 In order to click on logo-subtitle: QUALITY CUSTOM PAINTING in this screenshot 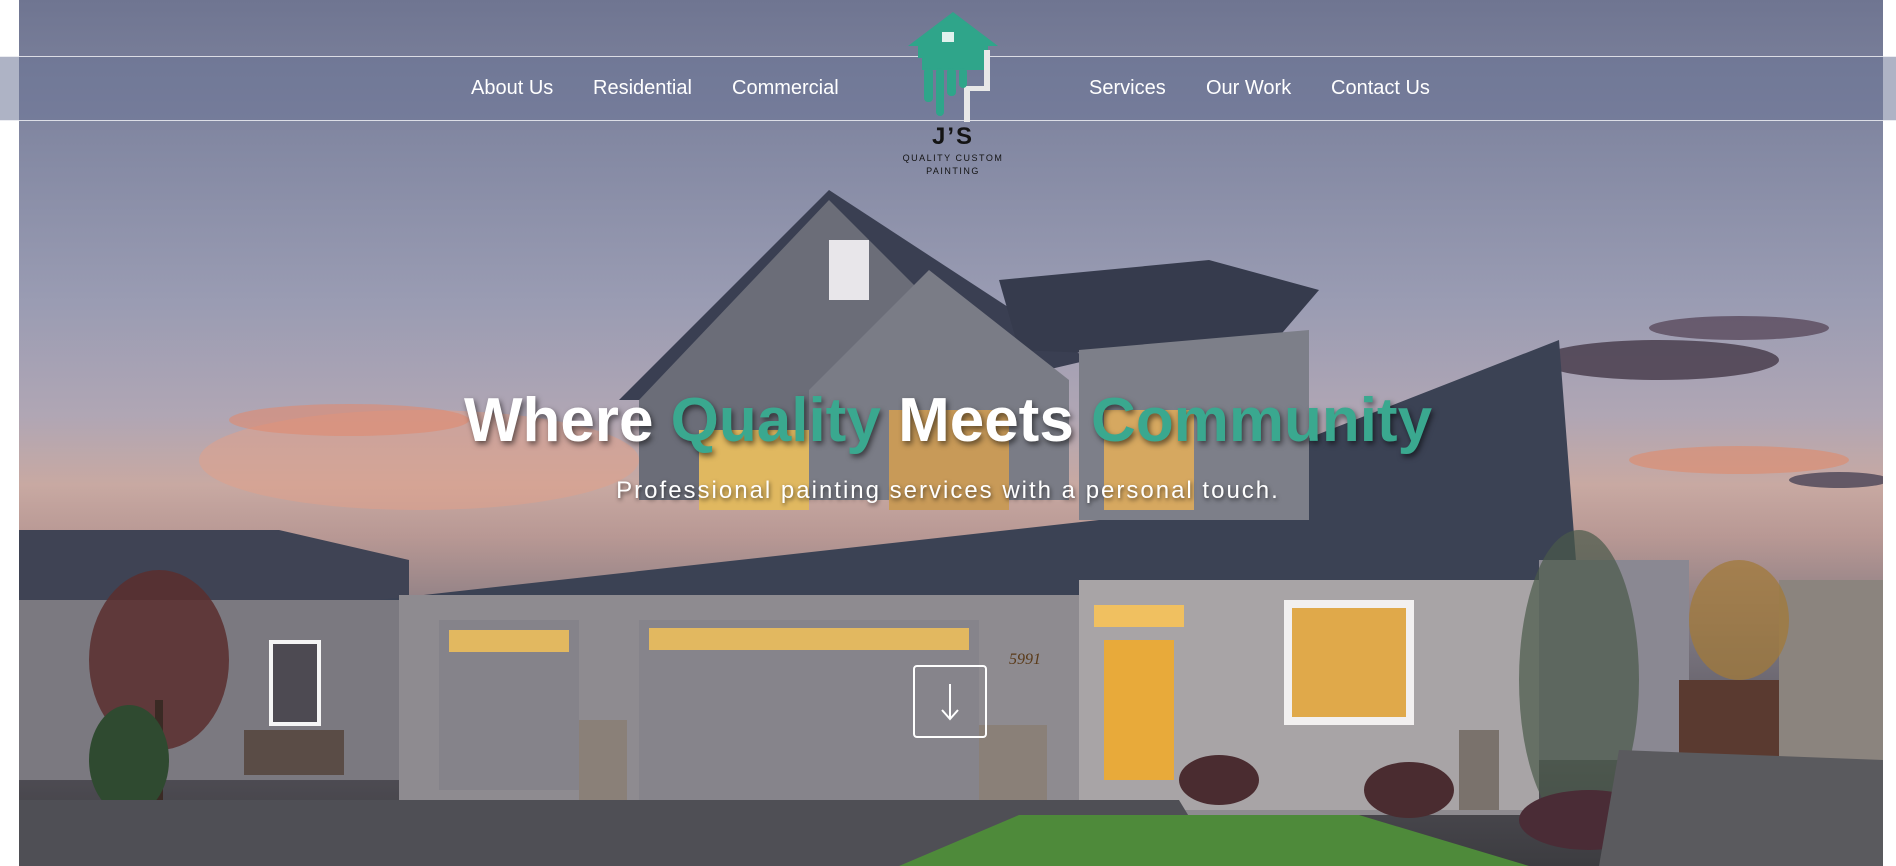, I will do `click(953, 165)`.